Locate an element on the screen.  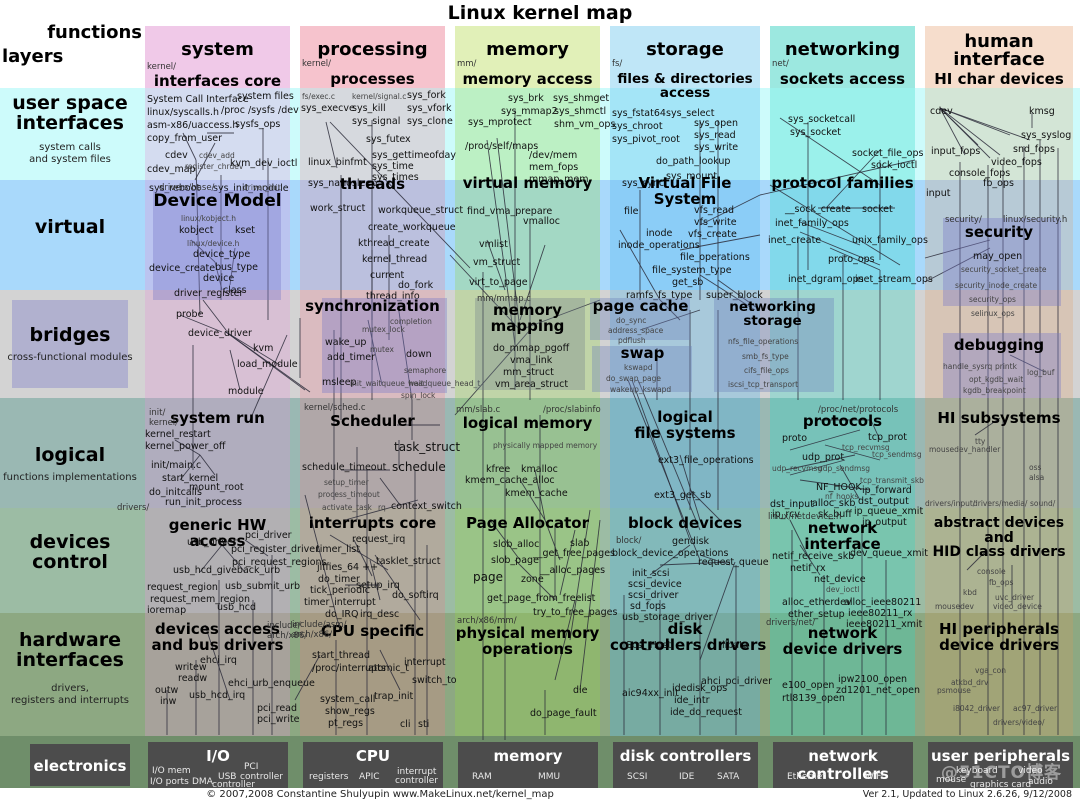
fn-timer-list: timer_list is located at coordinates (338, 549).